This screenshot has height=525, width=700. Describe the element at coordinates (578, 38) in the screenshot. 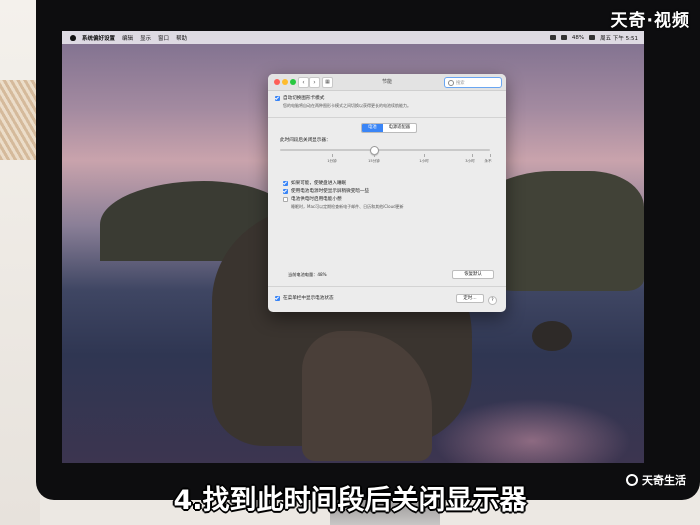

I see `battery-percent: 48%` at that location.